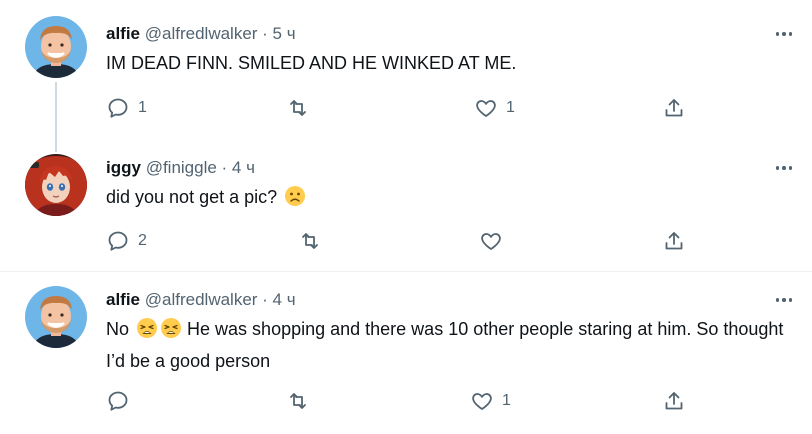 Image resolution: width=812 pixels, height=434 pixels. I want to click on reply-button: 1, so click(126, 108).